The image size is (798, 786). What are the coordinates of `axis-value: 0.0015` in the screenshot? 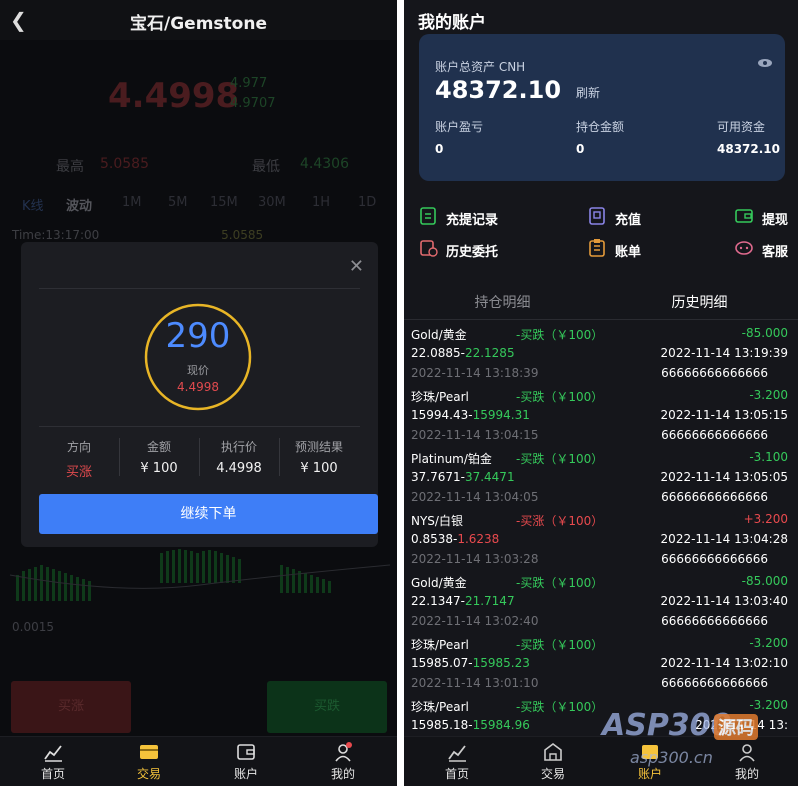 It's located at (33, 627).